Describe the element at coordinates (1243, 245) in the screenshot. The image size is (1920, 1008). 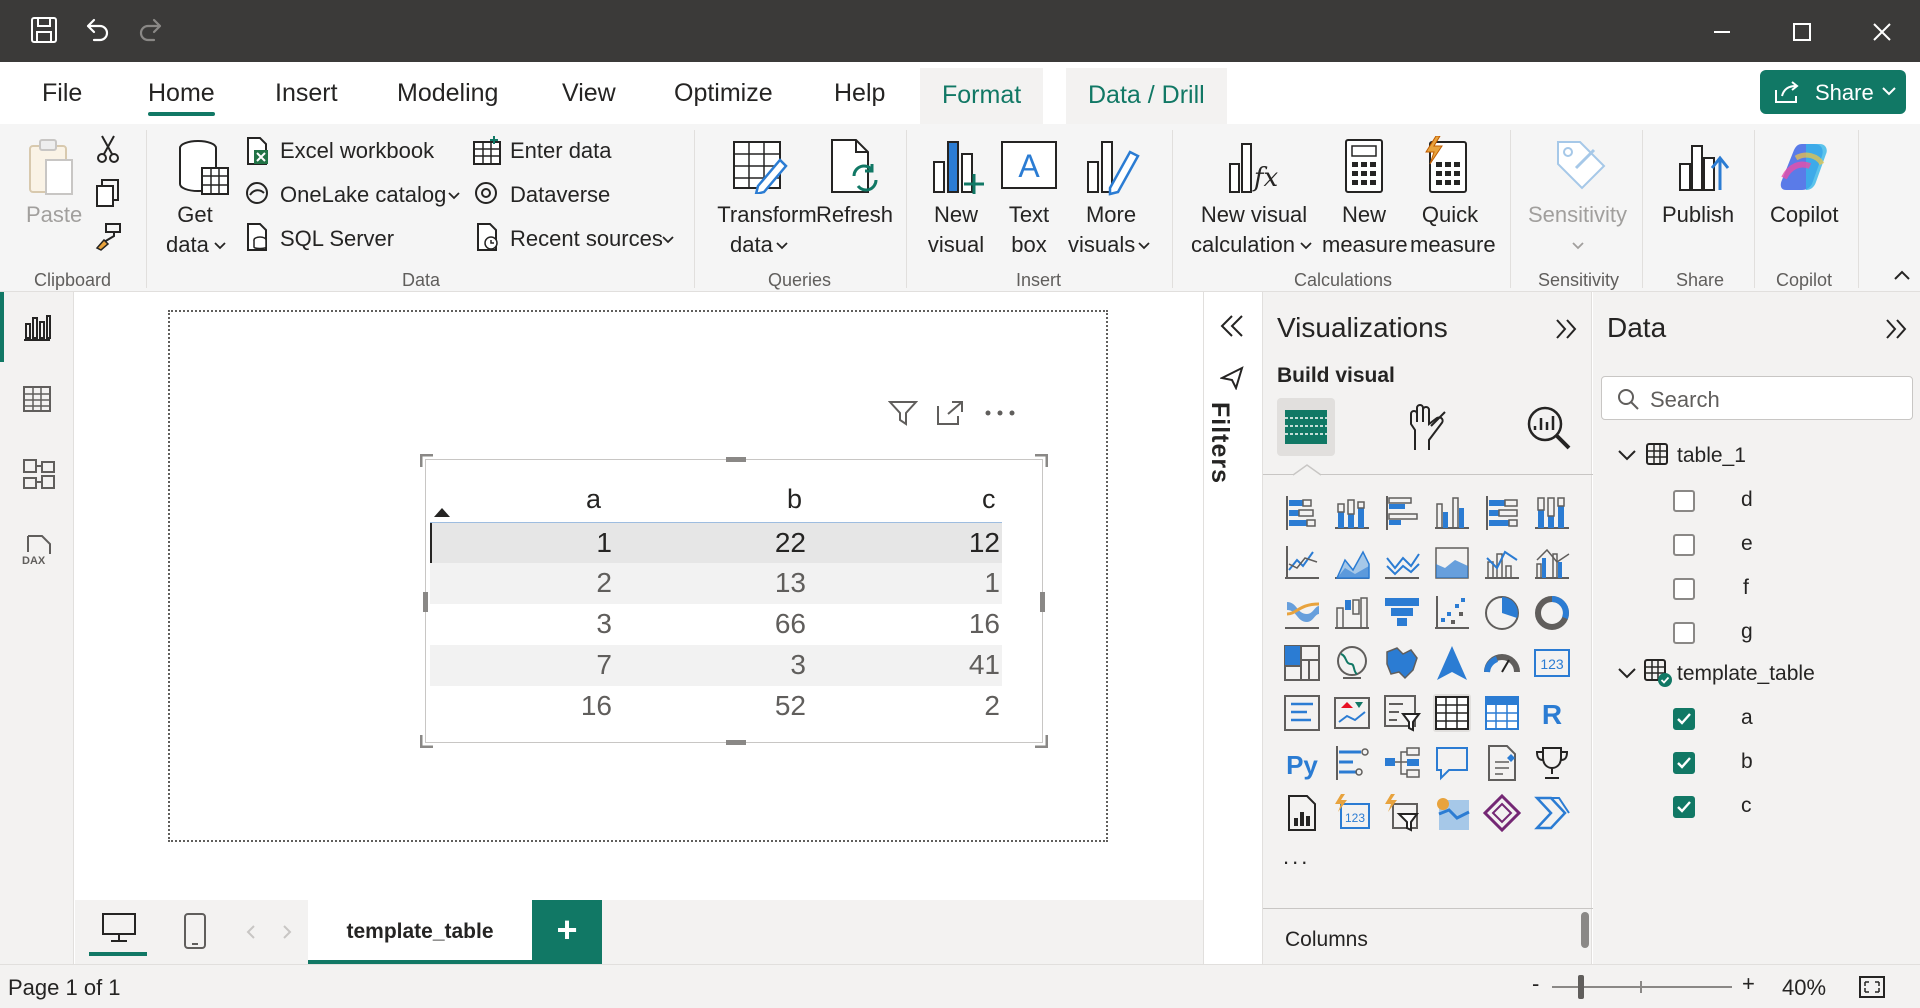
I see `new-visual-calc-label-2: calculation` at that location.